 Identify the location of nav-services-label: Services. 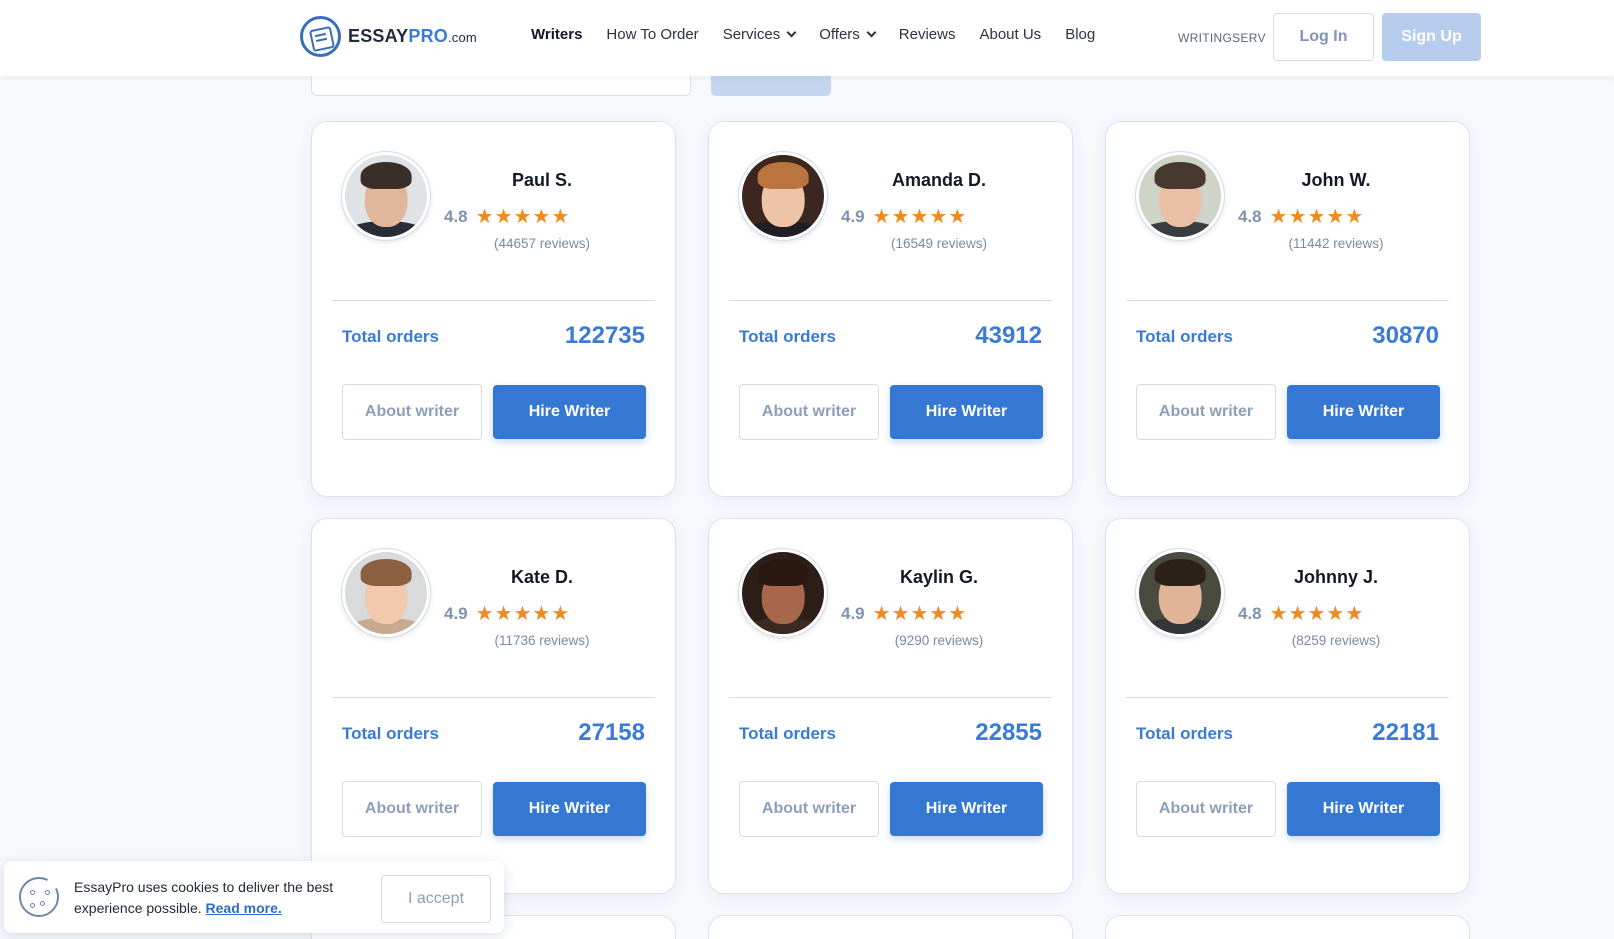
(751, 34).